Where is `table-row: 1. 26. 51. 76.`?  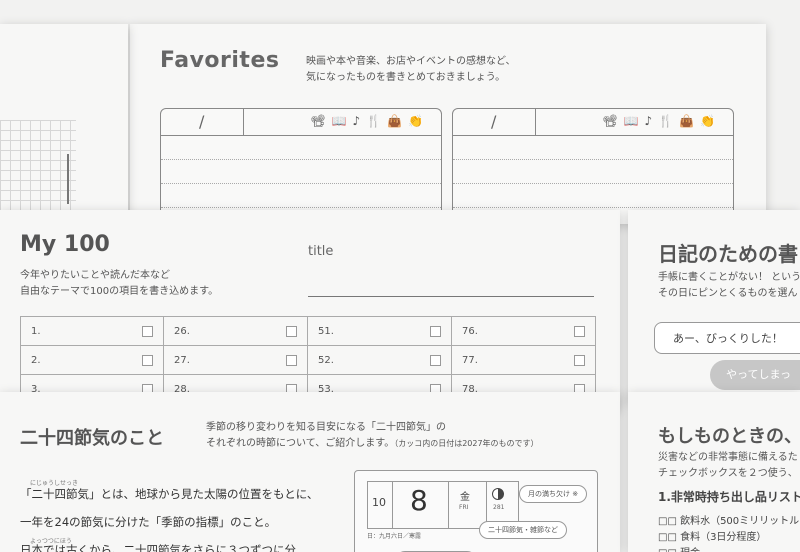
table-row: 1. 26. 51. 76. is located at coordinates (308, 331).